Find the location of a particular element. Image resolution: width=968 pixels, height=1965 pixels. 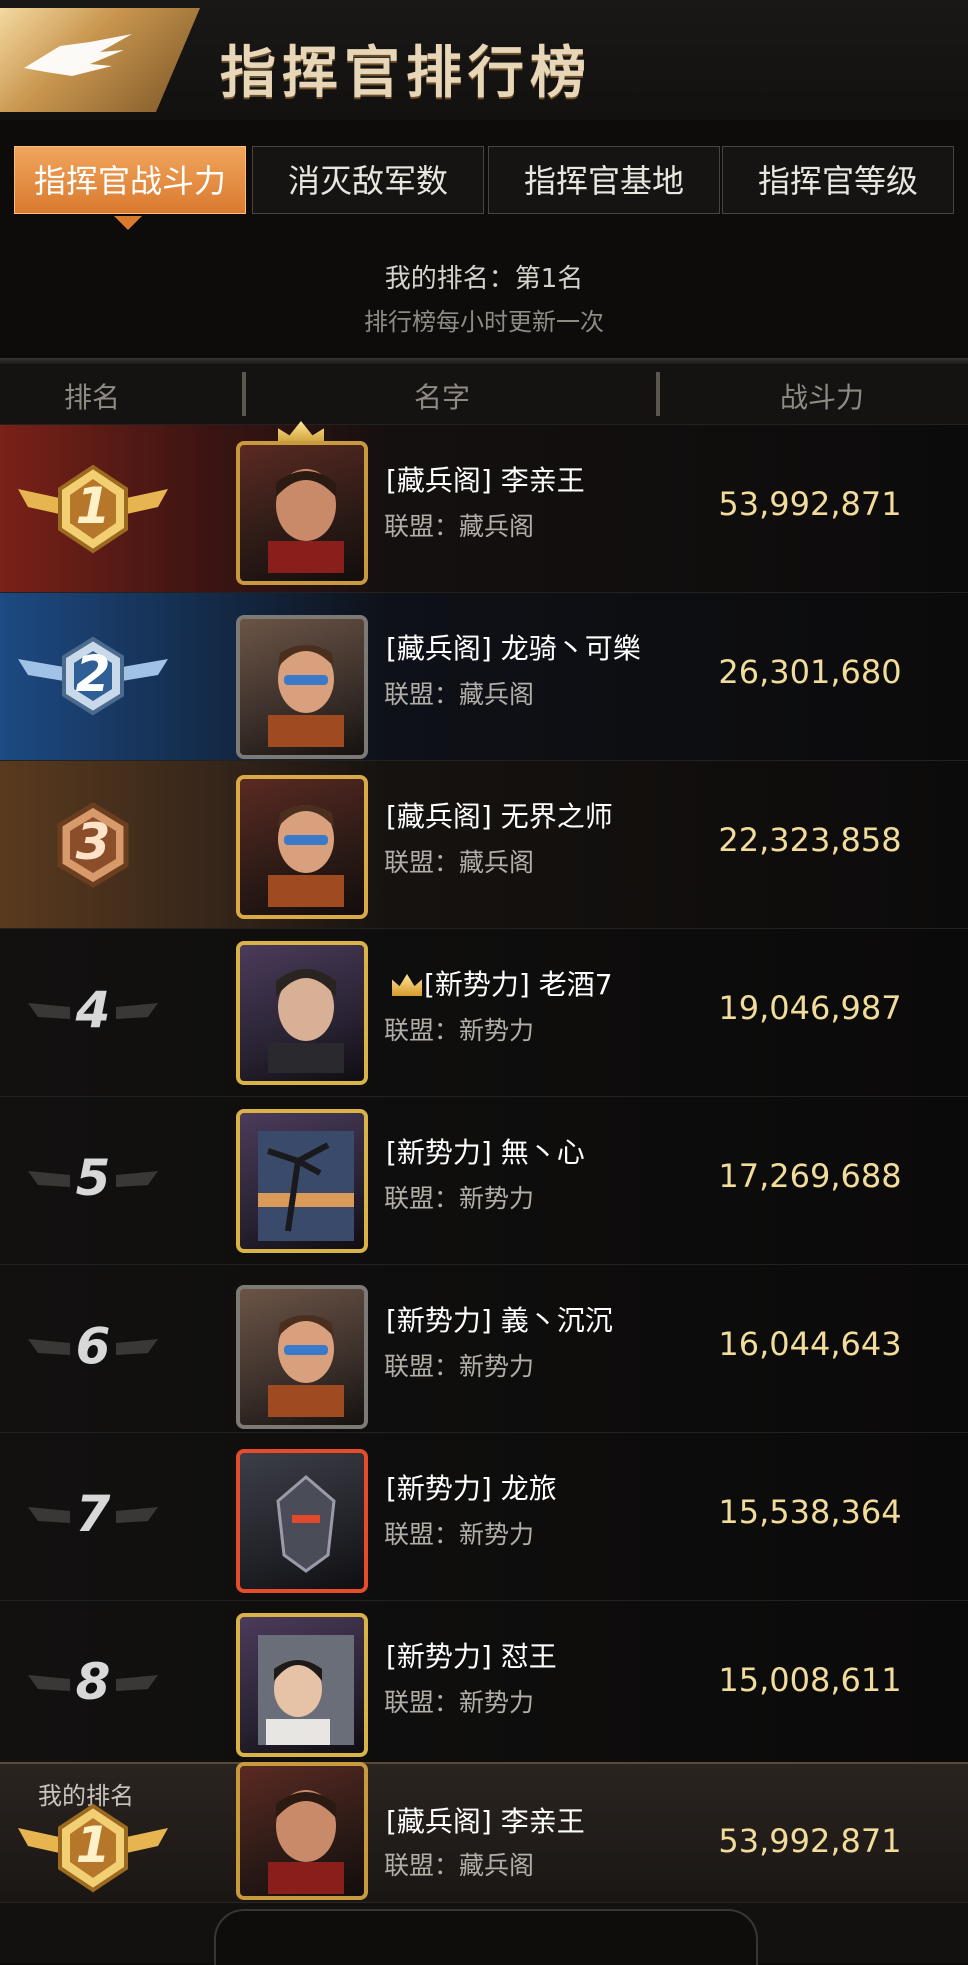

player-name: [新势力] 龙旅 is located at coordinates (471, 1488).